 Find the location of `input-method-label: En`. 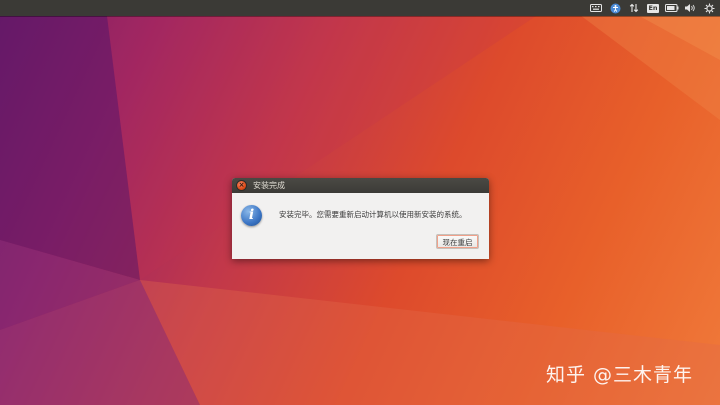

input-method-label: En is located at coordinates (653, 8).